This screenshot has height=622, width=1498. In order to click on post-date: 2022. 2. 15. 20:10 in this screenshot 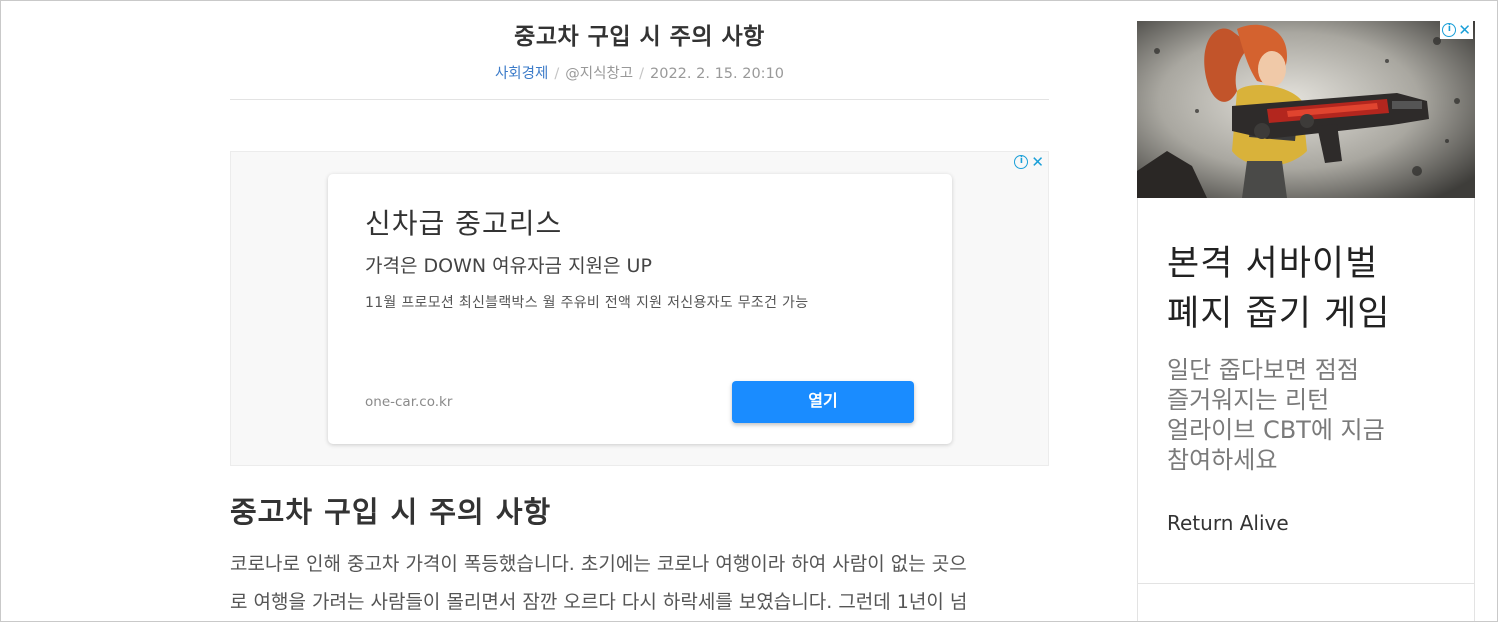, I will do `click(717, 74)`.